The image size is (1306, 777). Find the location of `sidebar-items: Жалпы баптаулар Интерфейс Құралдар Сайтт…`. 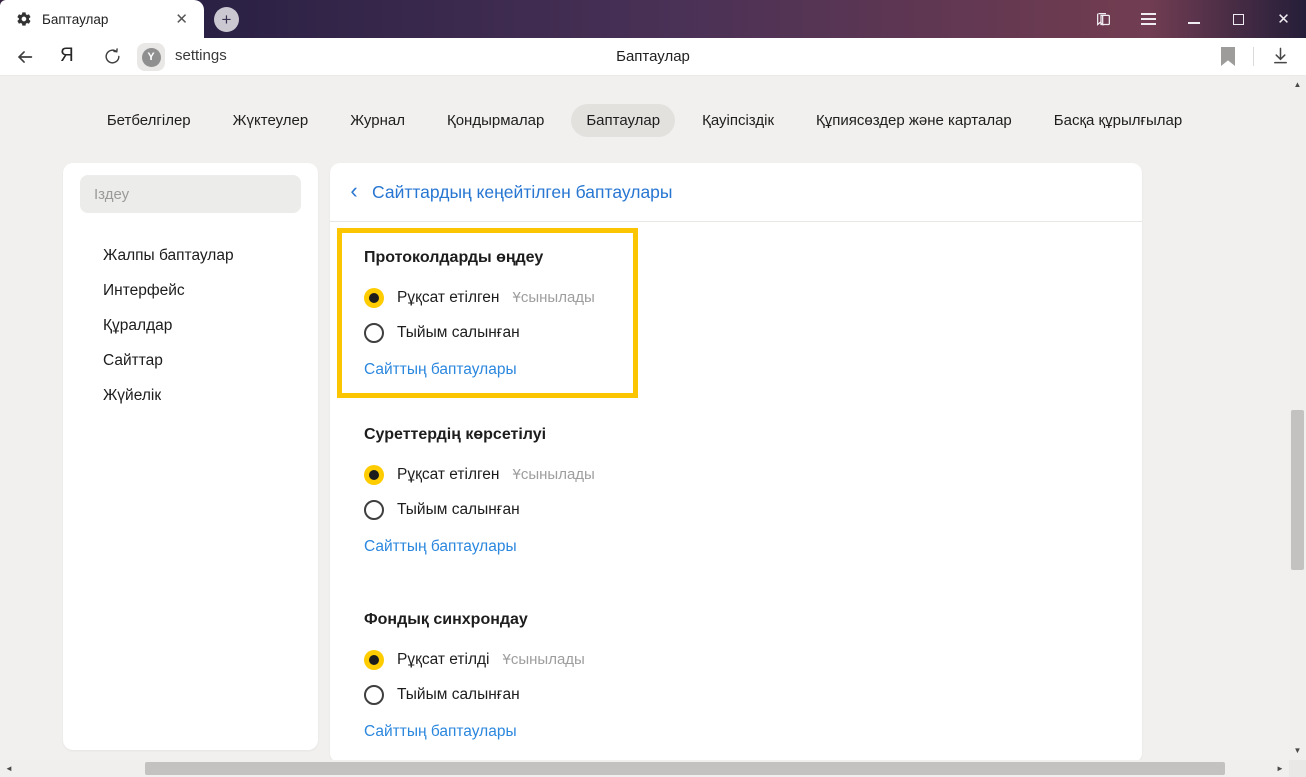

sidebar-items: Жалпы баптаулар Интерфейс Құралдар Сайтт… is located at coordinates (190, 325).